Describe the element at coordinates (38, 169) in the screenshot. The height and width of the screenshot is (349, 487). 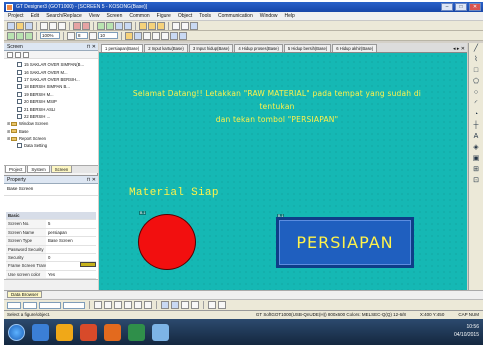
I see `tab-system: System` at that location.